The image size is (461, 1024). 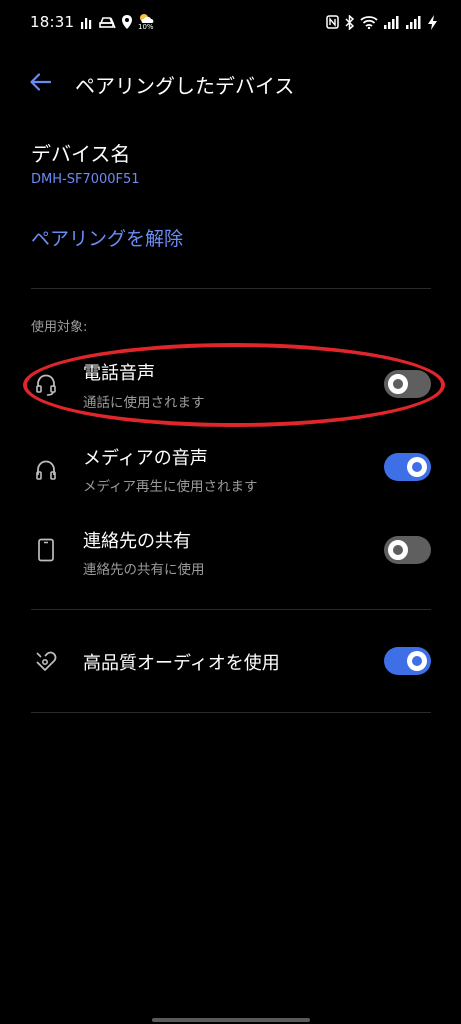 I want to click on app-bar: ペアリングしたデバイス, so click(x=230, y=82).